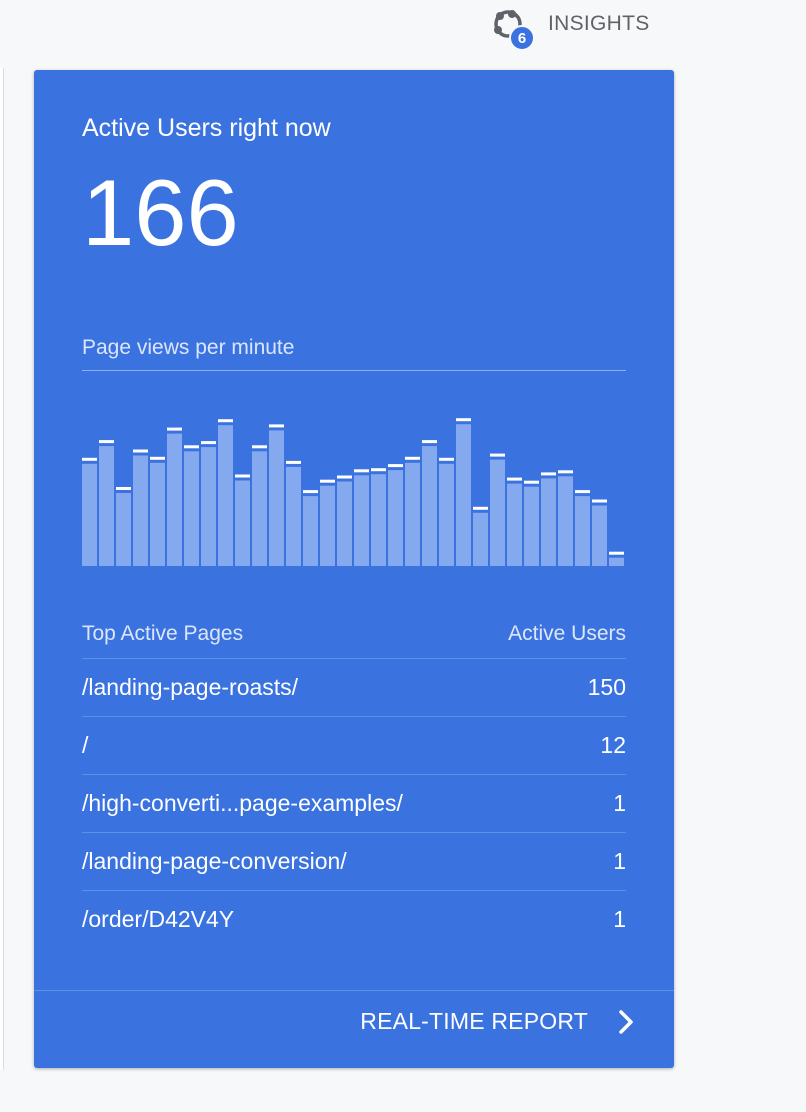  I want to click on table-row: /landing-page-roasts/ 150, so click(354, 688).